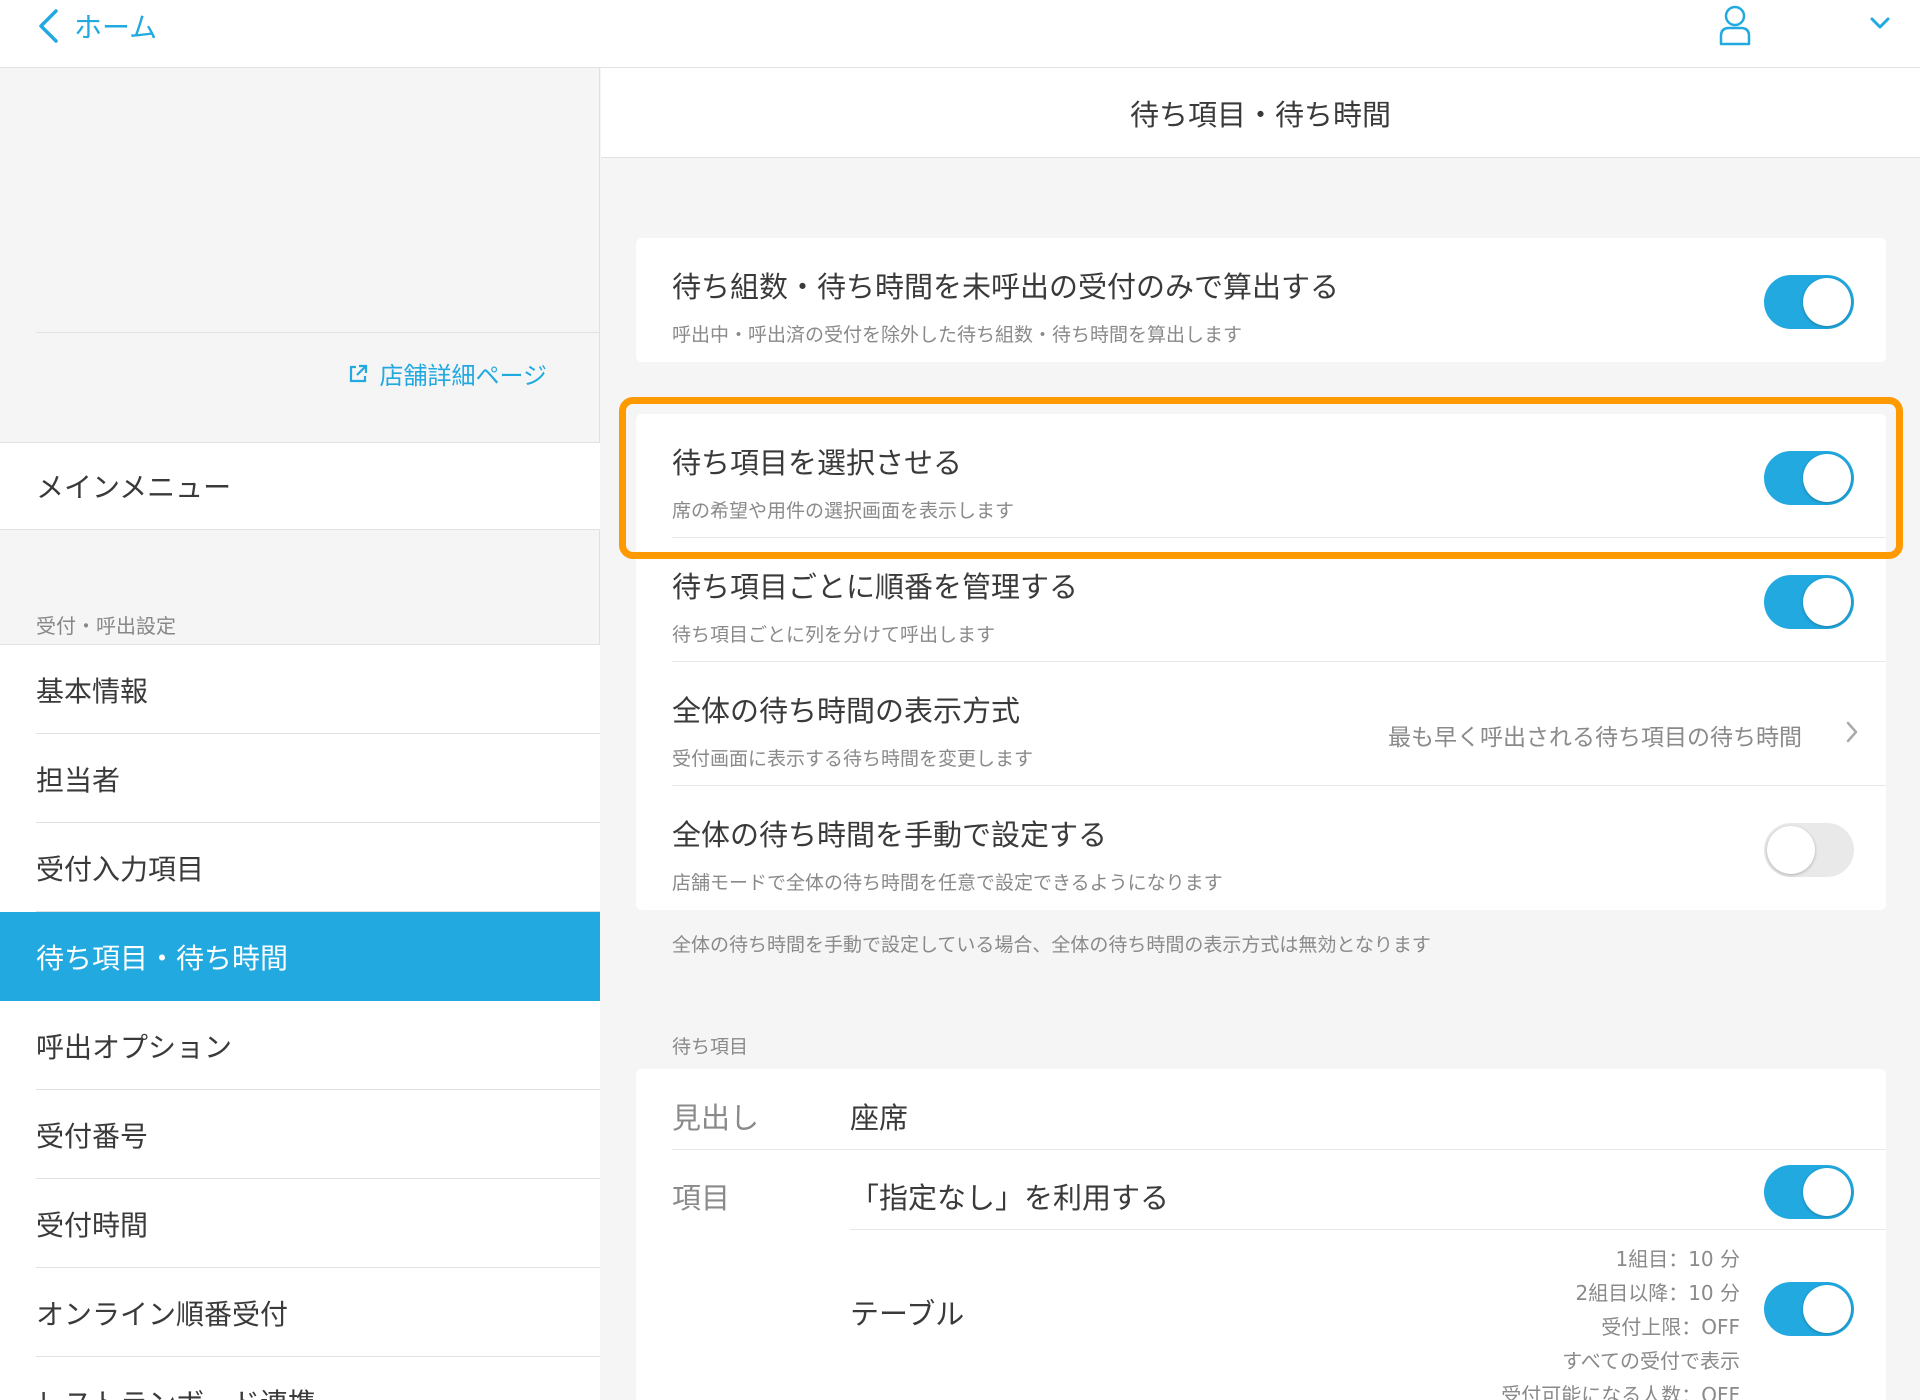 The width and height of the screenshot is (1920, 1400). I want to click on store-detail-link: 店舗詳細ページ, so click(447, 373).